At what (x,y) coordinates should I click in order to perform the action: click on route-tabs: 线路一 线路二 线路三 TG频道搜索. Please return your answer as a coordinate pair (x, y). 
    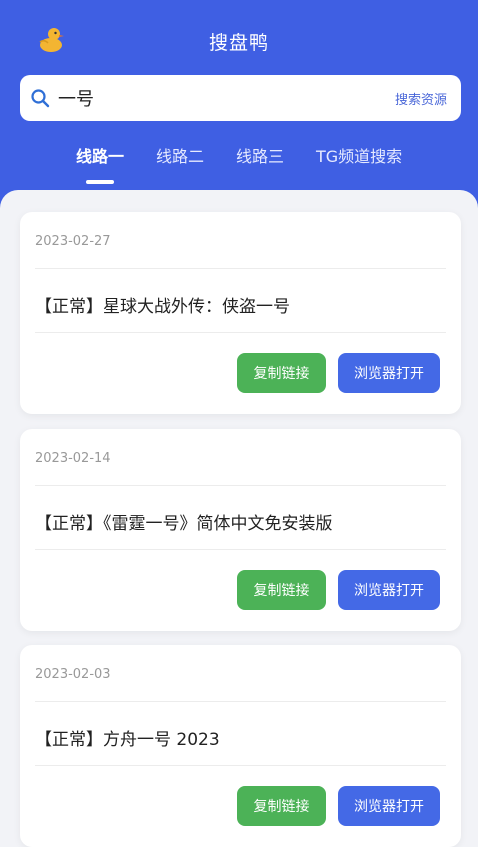
    Looking at the image, I should click on (239, 165).